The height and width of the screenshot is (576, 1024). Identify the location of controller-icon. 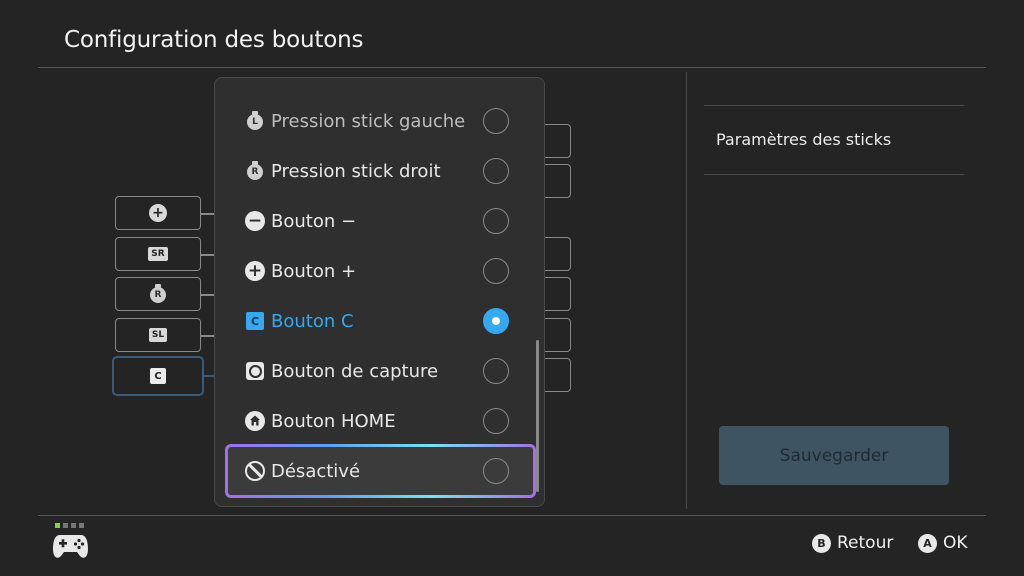
(70, 546).